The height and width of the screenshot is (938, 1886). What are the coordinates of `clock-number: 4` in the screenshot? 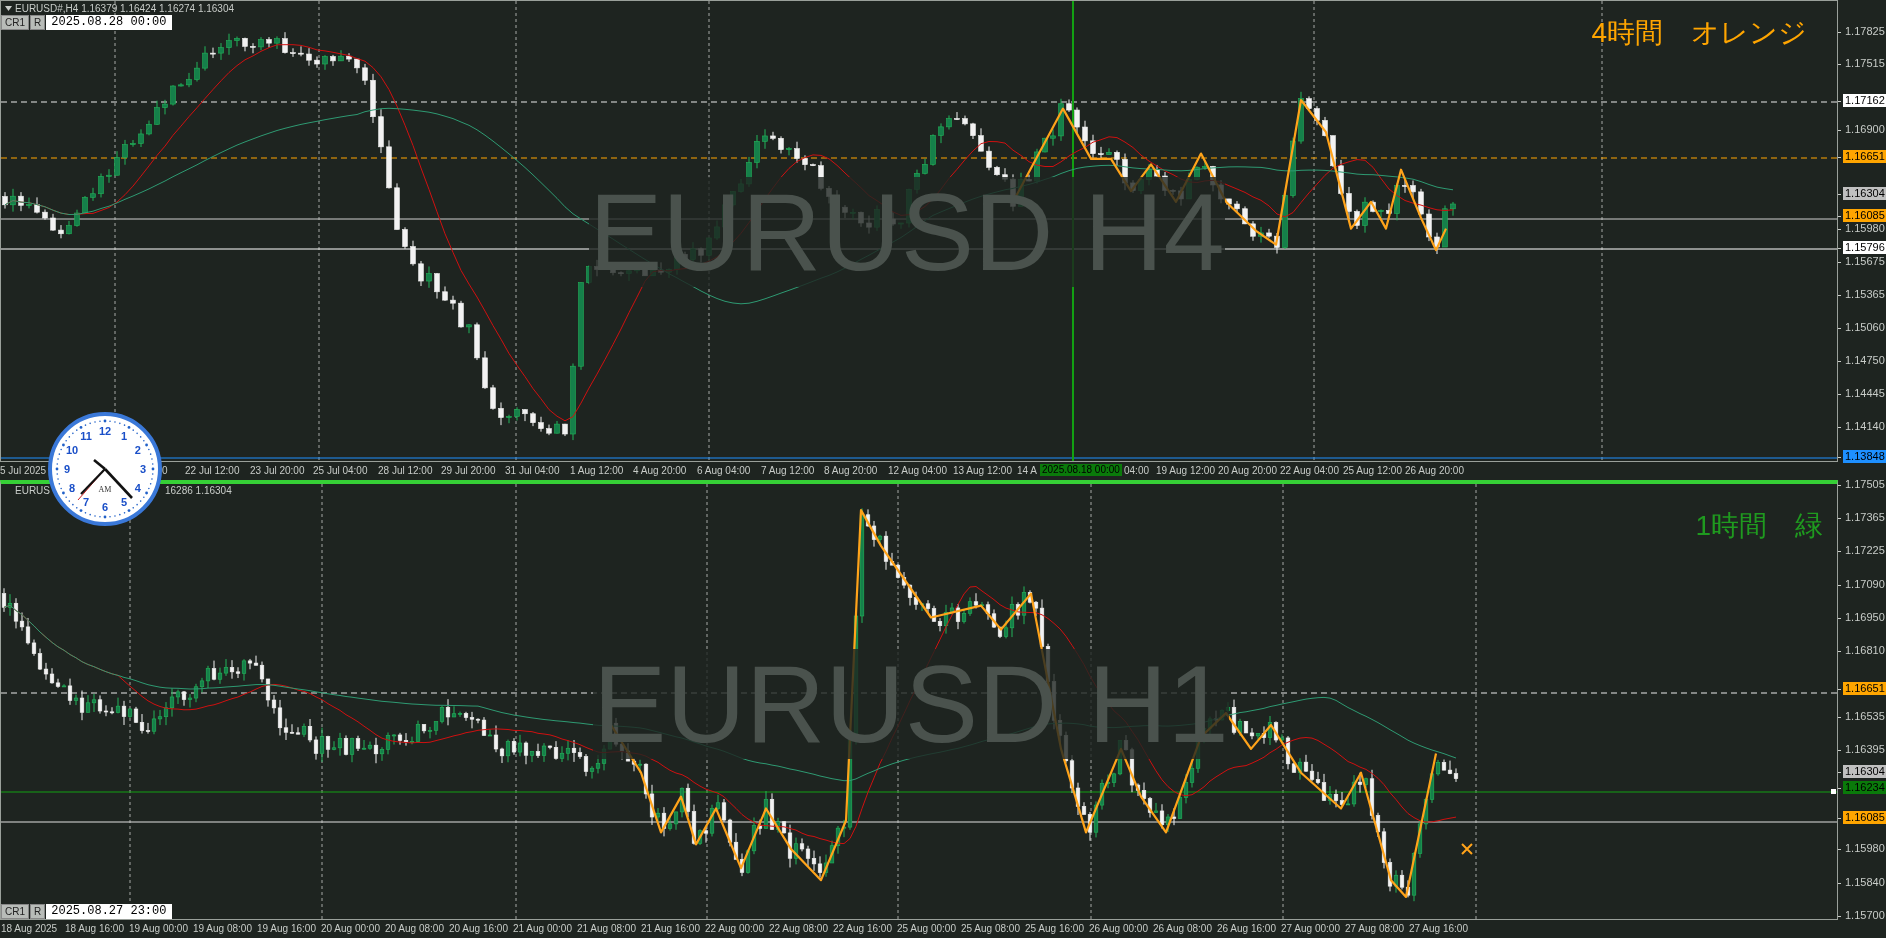 It's located at (137, 488).